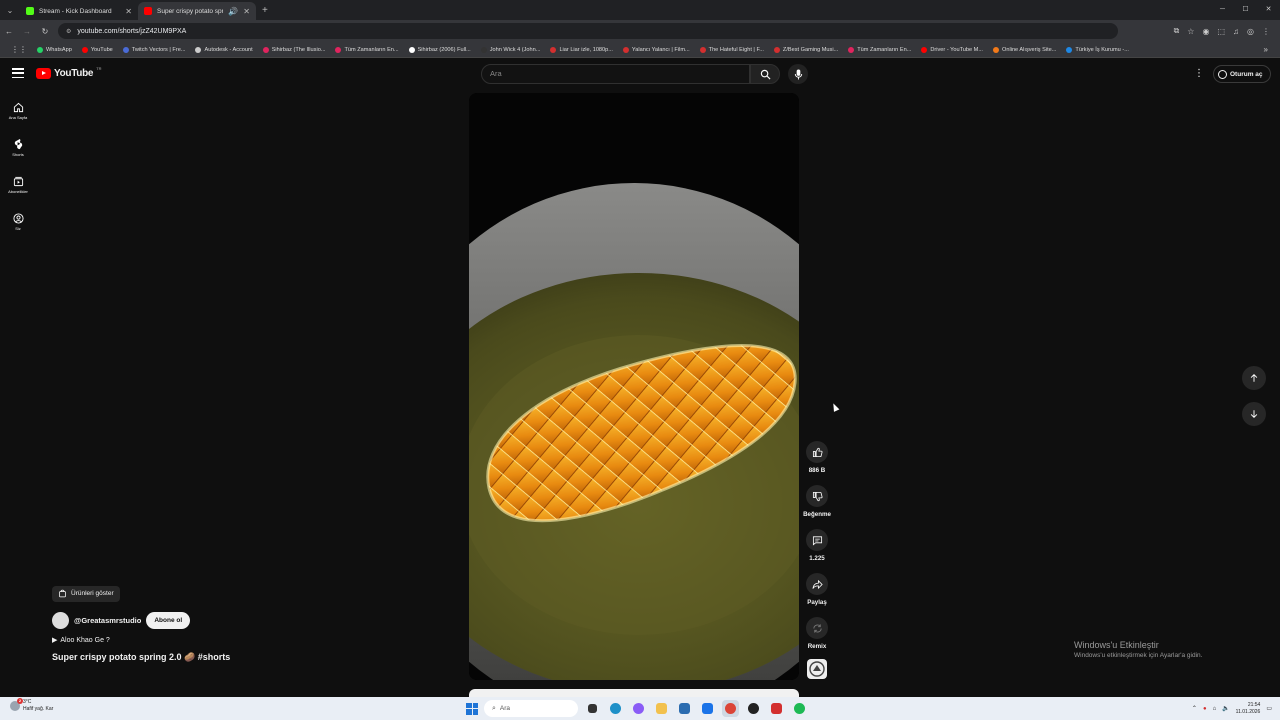 The image size is (1280, 720). I want to click on subscribe-button: Abone ol, so click(168, 620).